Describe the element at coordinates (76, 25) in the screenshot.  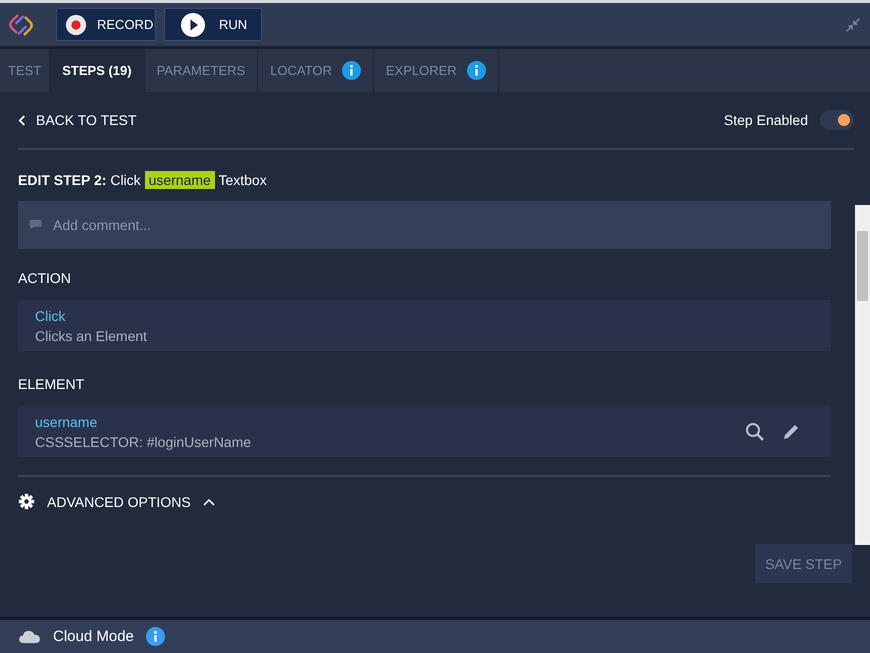
I see `record-icon` at that location.